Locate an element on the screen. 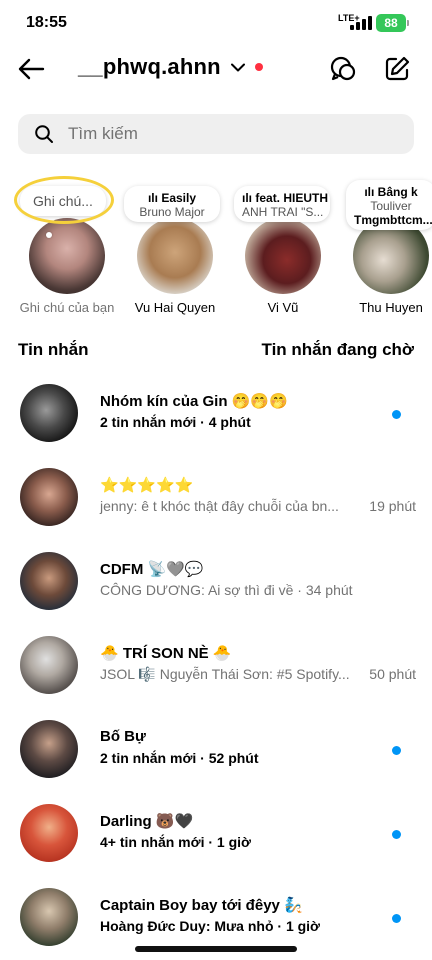 This screenshot has height=960, width=432. chat-title: CDFM 📡🩶💬 is located at coordinates (152, 569).